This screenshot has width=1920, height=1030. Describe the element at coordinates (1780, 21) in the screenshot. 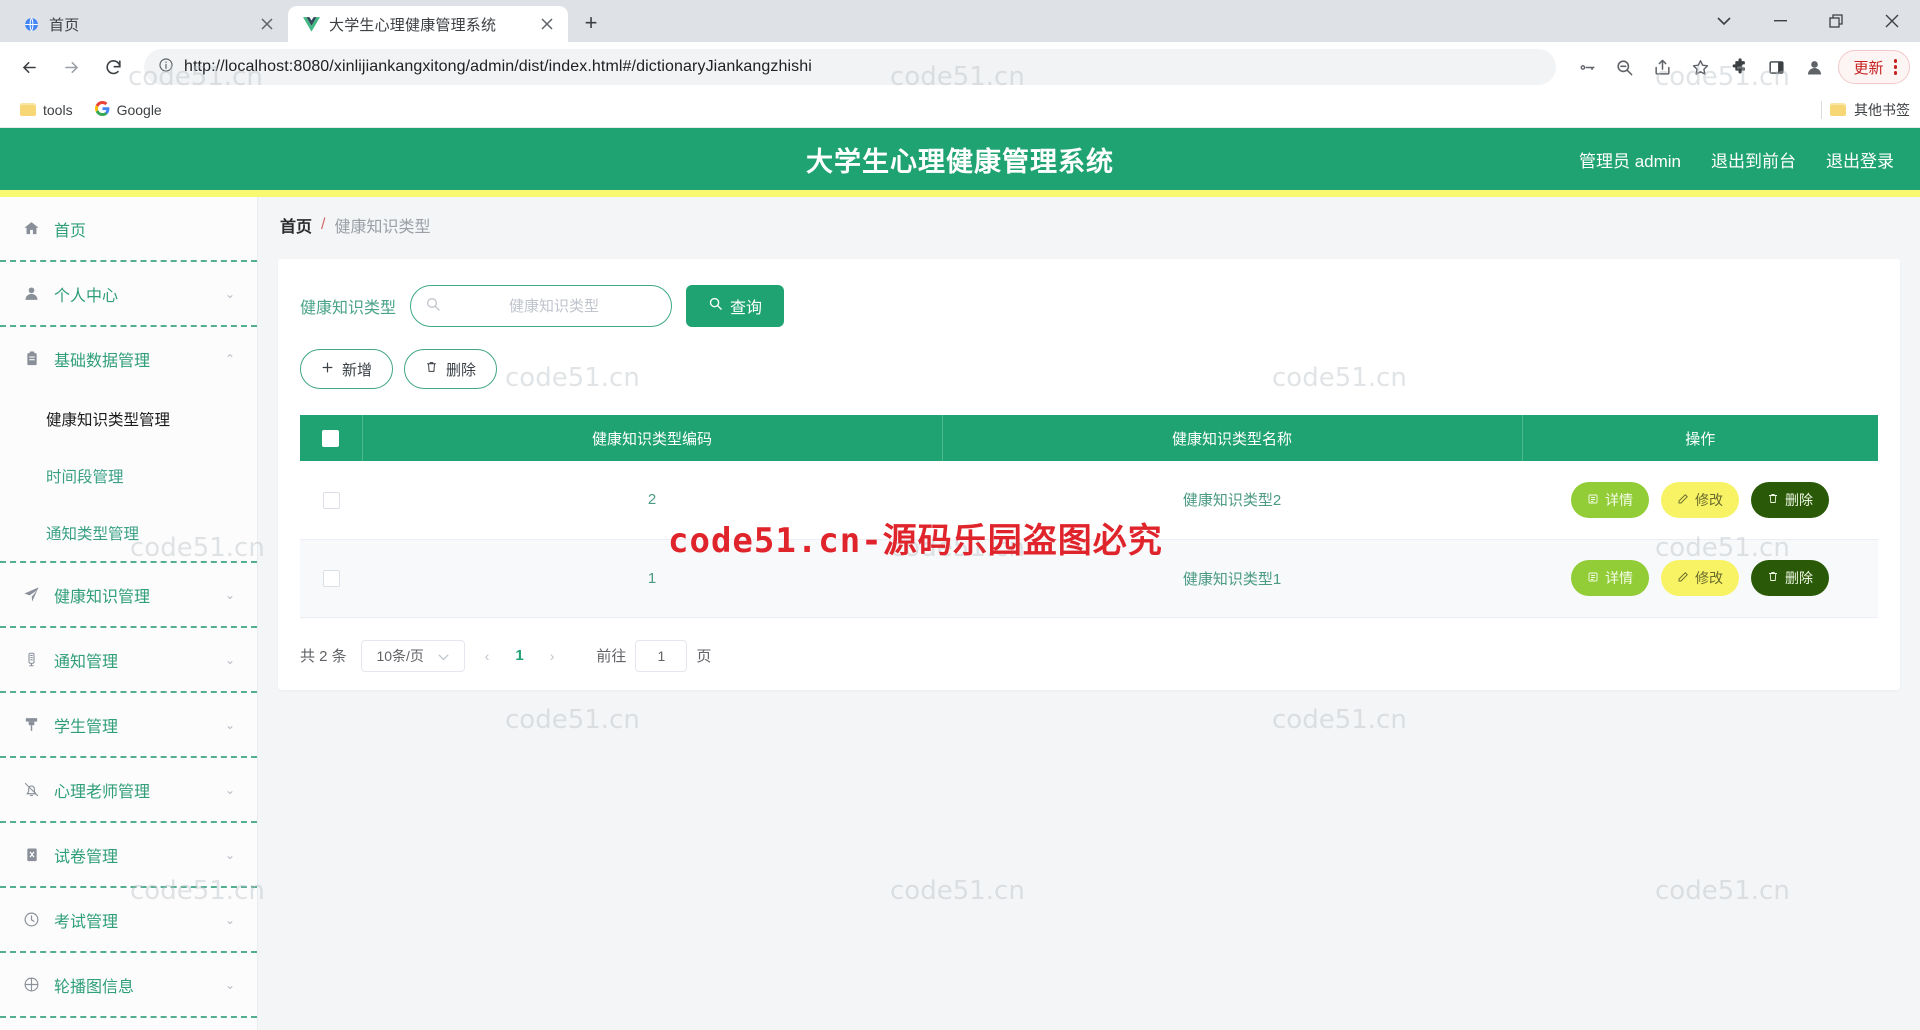

I see `minimize-button` at that location.